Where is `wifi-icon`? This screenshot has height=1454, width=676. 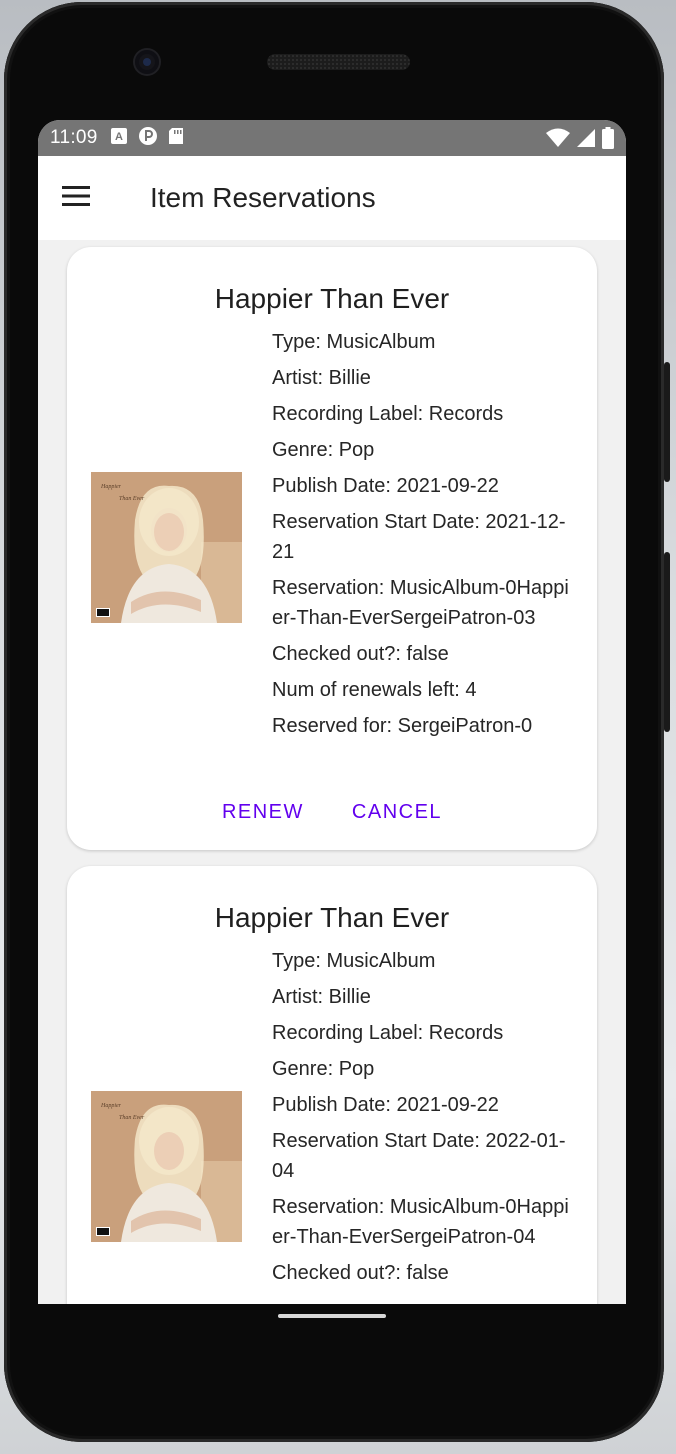
wifi-icon is located at coordinates (558, 140).